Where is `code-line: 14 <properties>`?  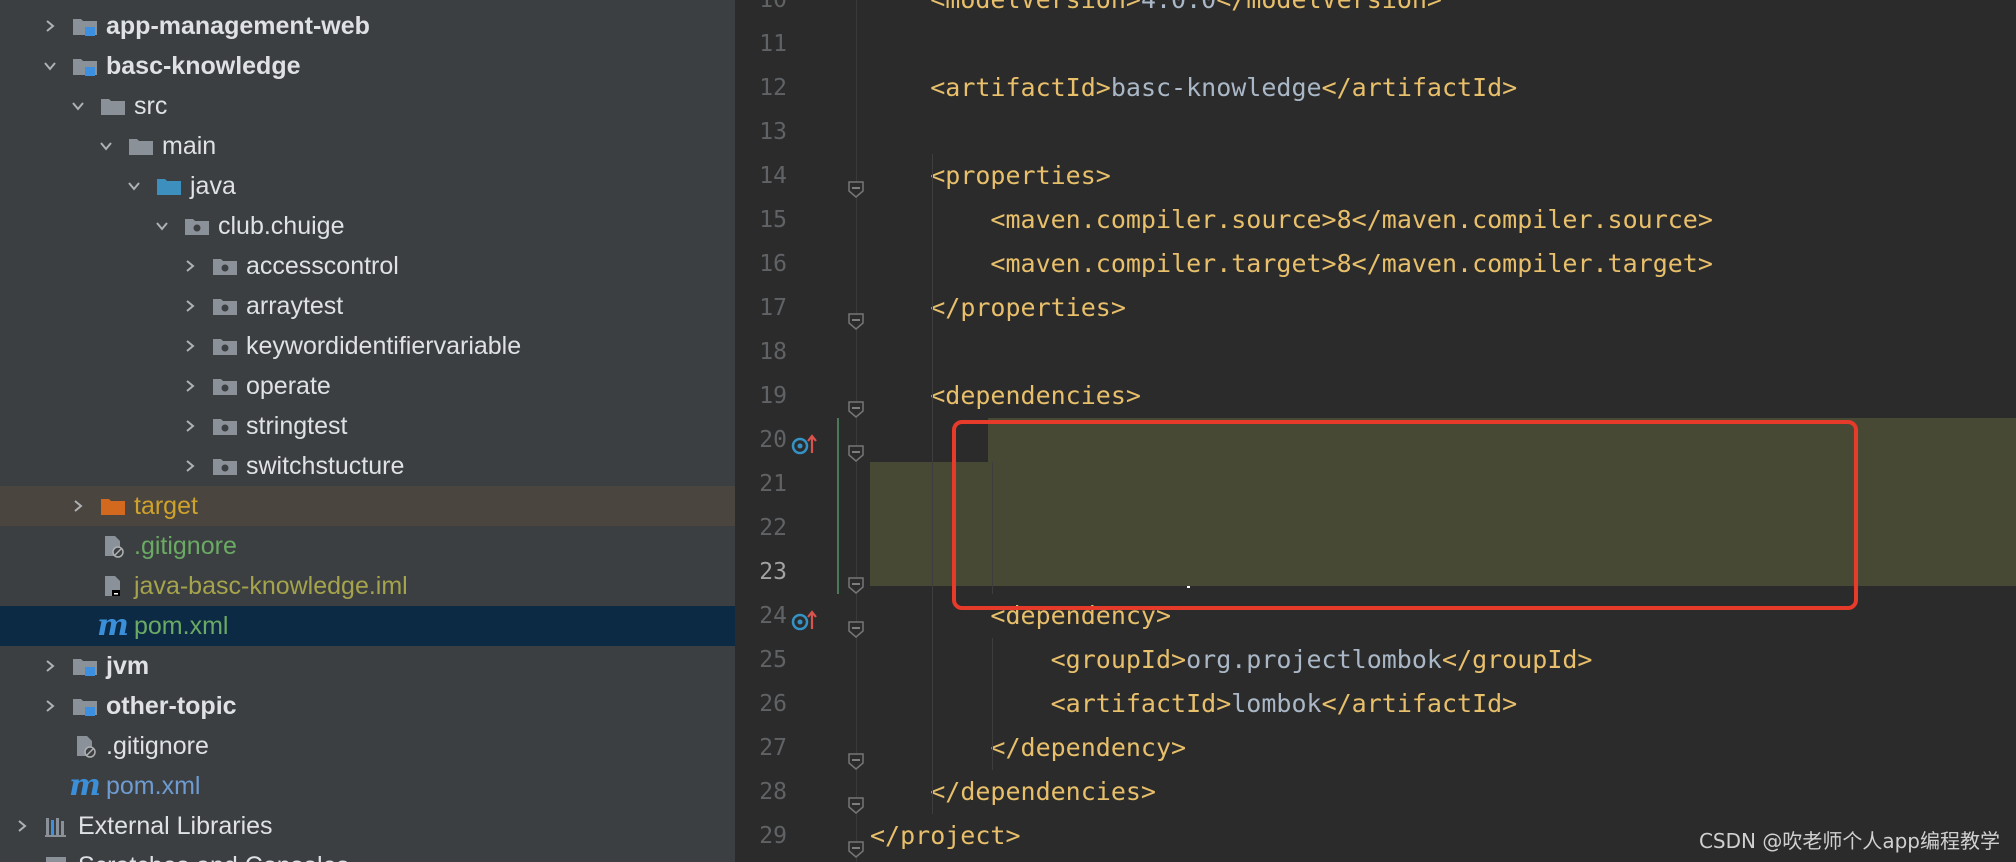
code-line: 14 <properties> is located at coordinates (1375, 176).